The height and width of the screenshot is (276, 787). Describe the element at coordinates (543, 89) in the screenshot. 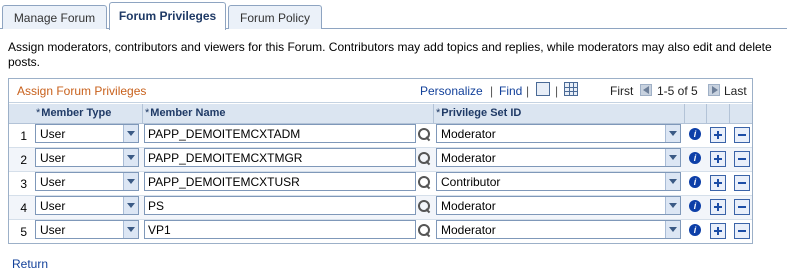

I see `view-all-icon` at that location.